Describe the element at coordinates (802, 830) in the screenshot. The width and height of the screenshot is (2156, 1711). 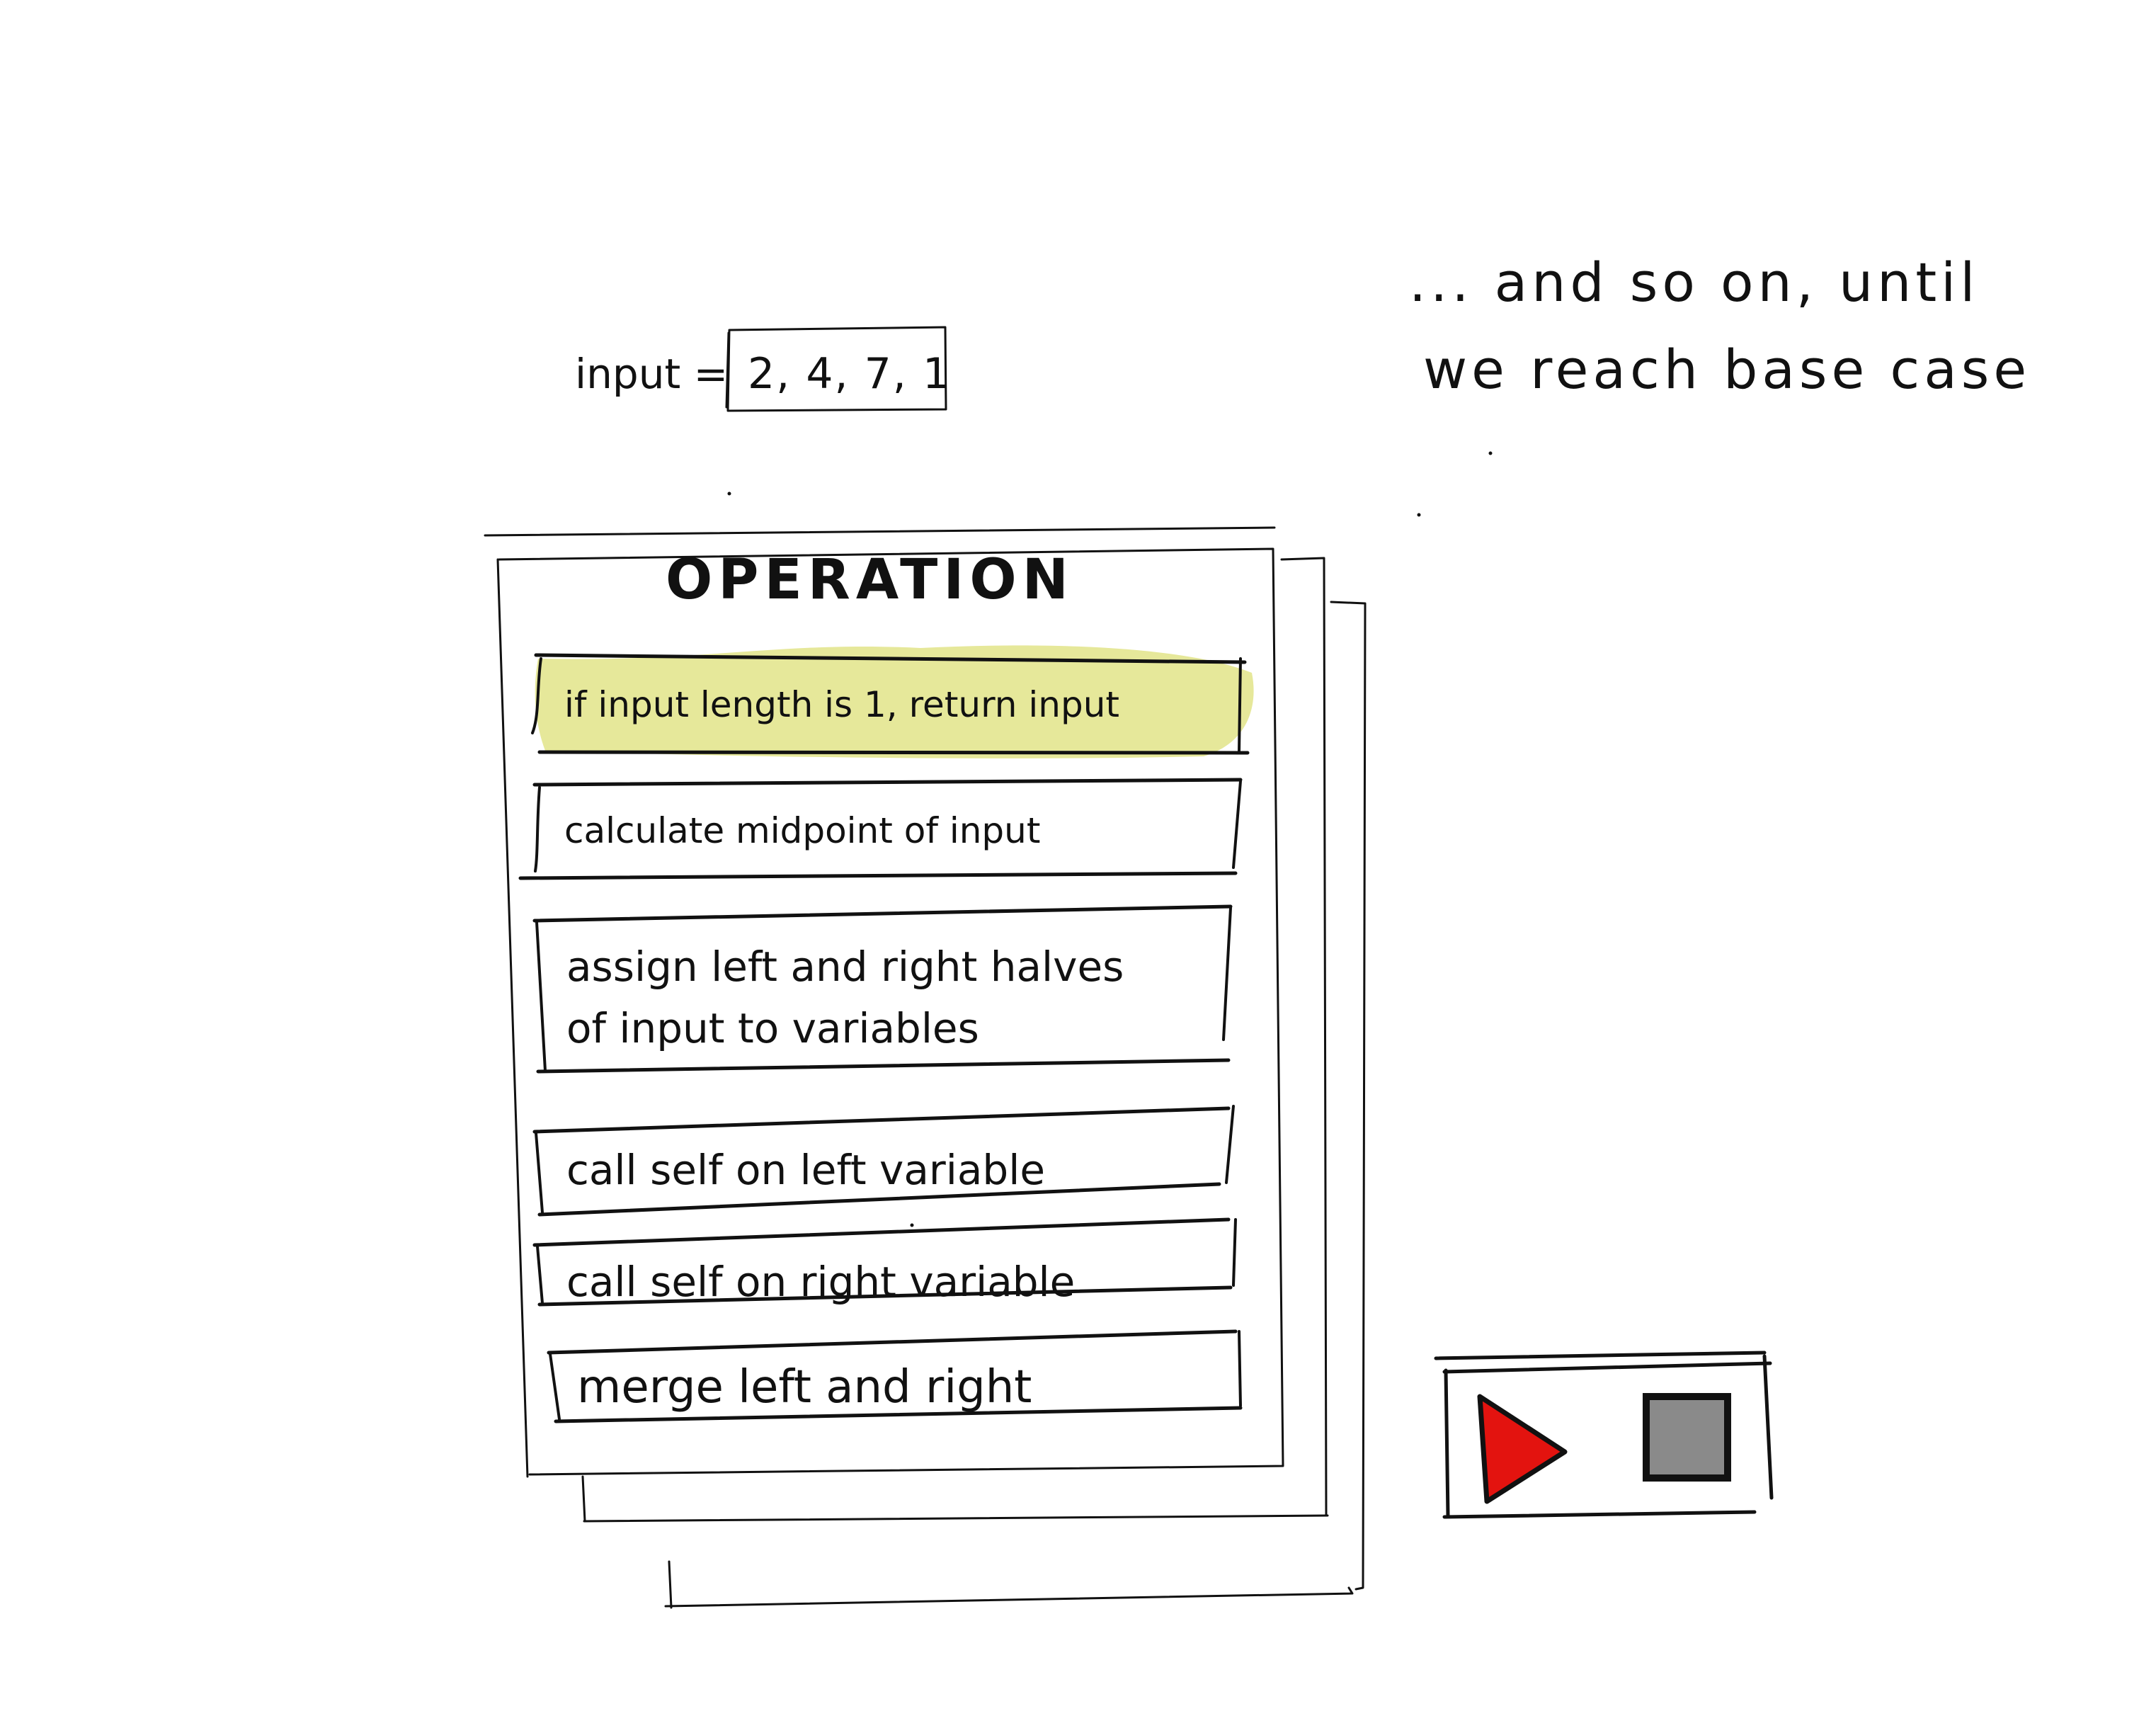
I see `step-label: calculate midpoint of input` at that location.